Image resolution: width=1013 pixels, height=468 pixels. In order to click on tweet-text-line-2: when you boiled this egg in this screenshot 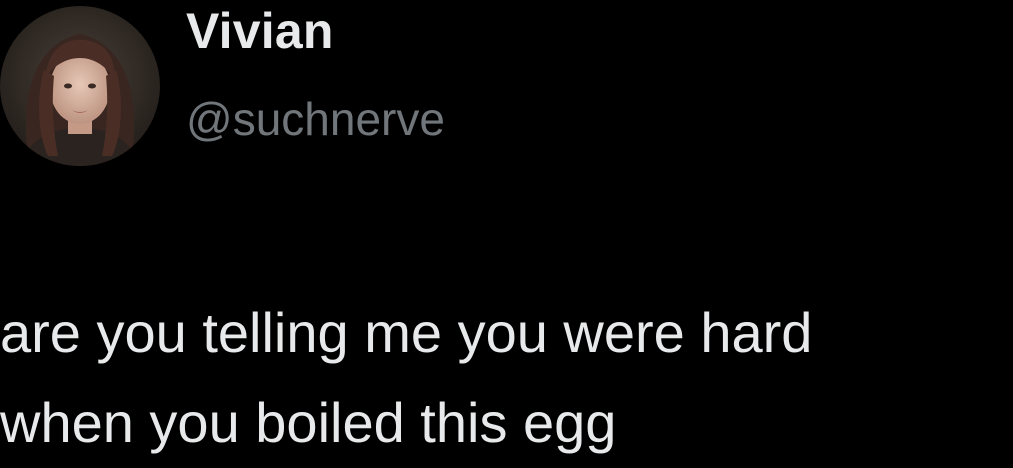, I will do `click(308, 422)`.